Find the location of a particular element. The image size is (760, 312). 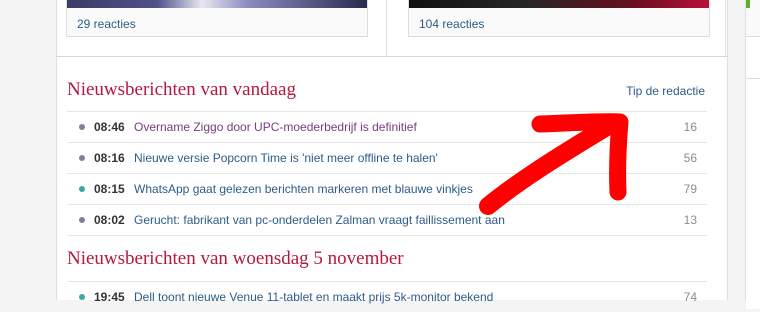

annotation-arrow-icon is located at coordinates (554, 164).